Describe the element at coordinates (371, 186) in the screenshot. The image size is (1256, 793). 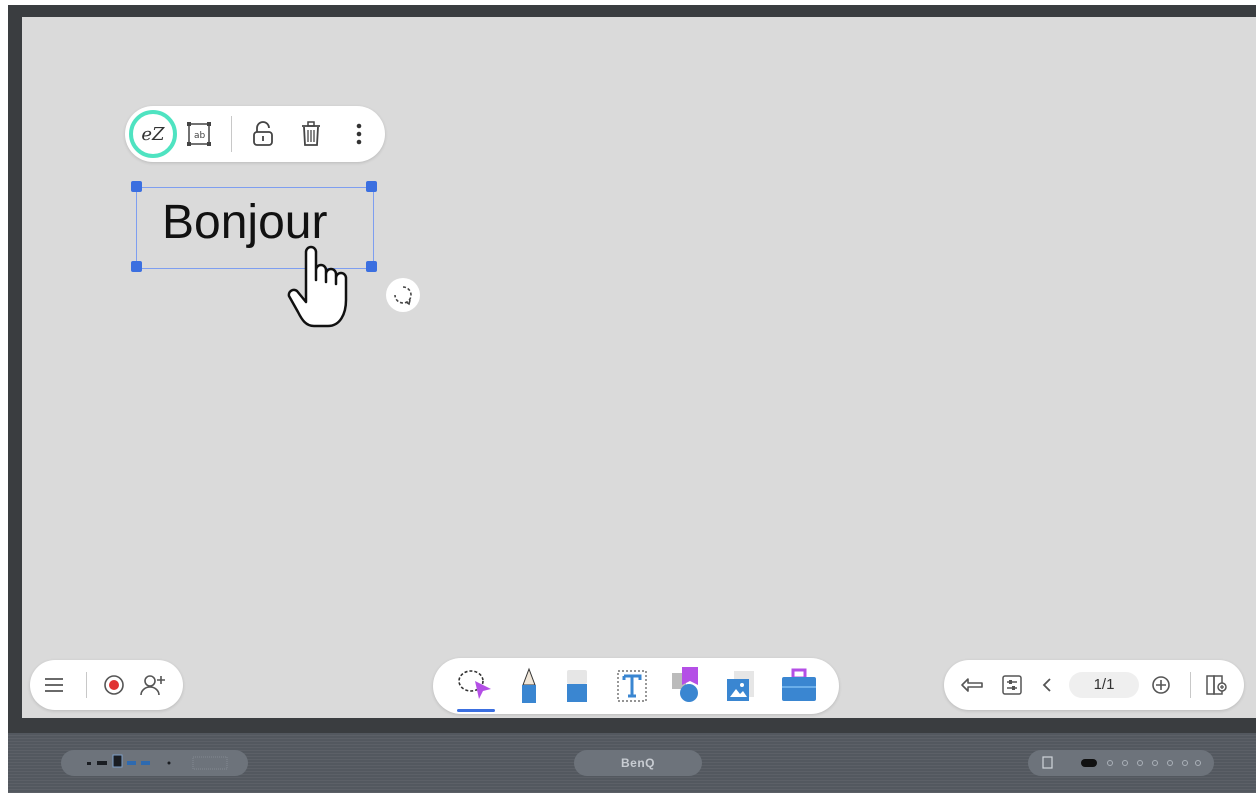
I see `resize-handle-top-right` at that location.